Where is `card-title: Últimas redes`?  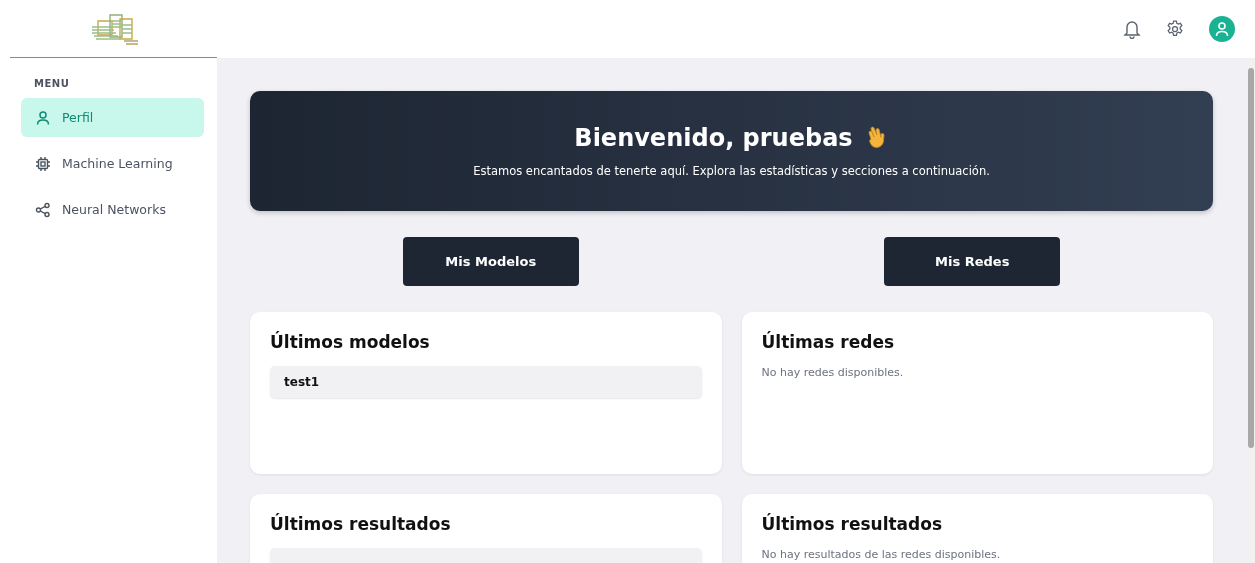 card-title: Últimas redes is located at coordinates (828, 342).